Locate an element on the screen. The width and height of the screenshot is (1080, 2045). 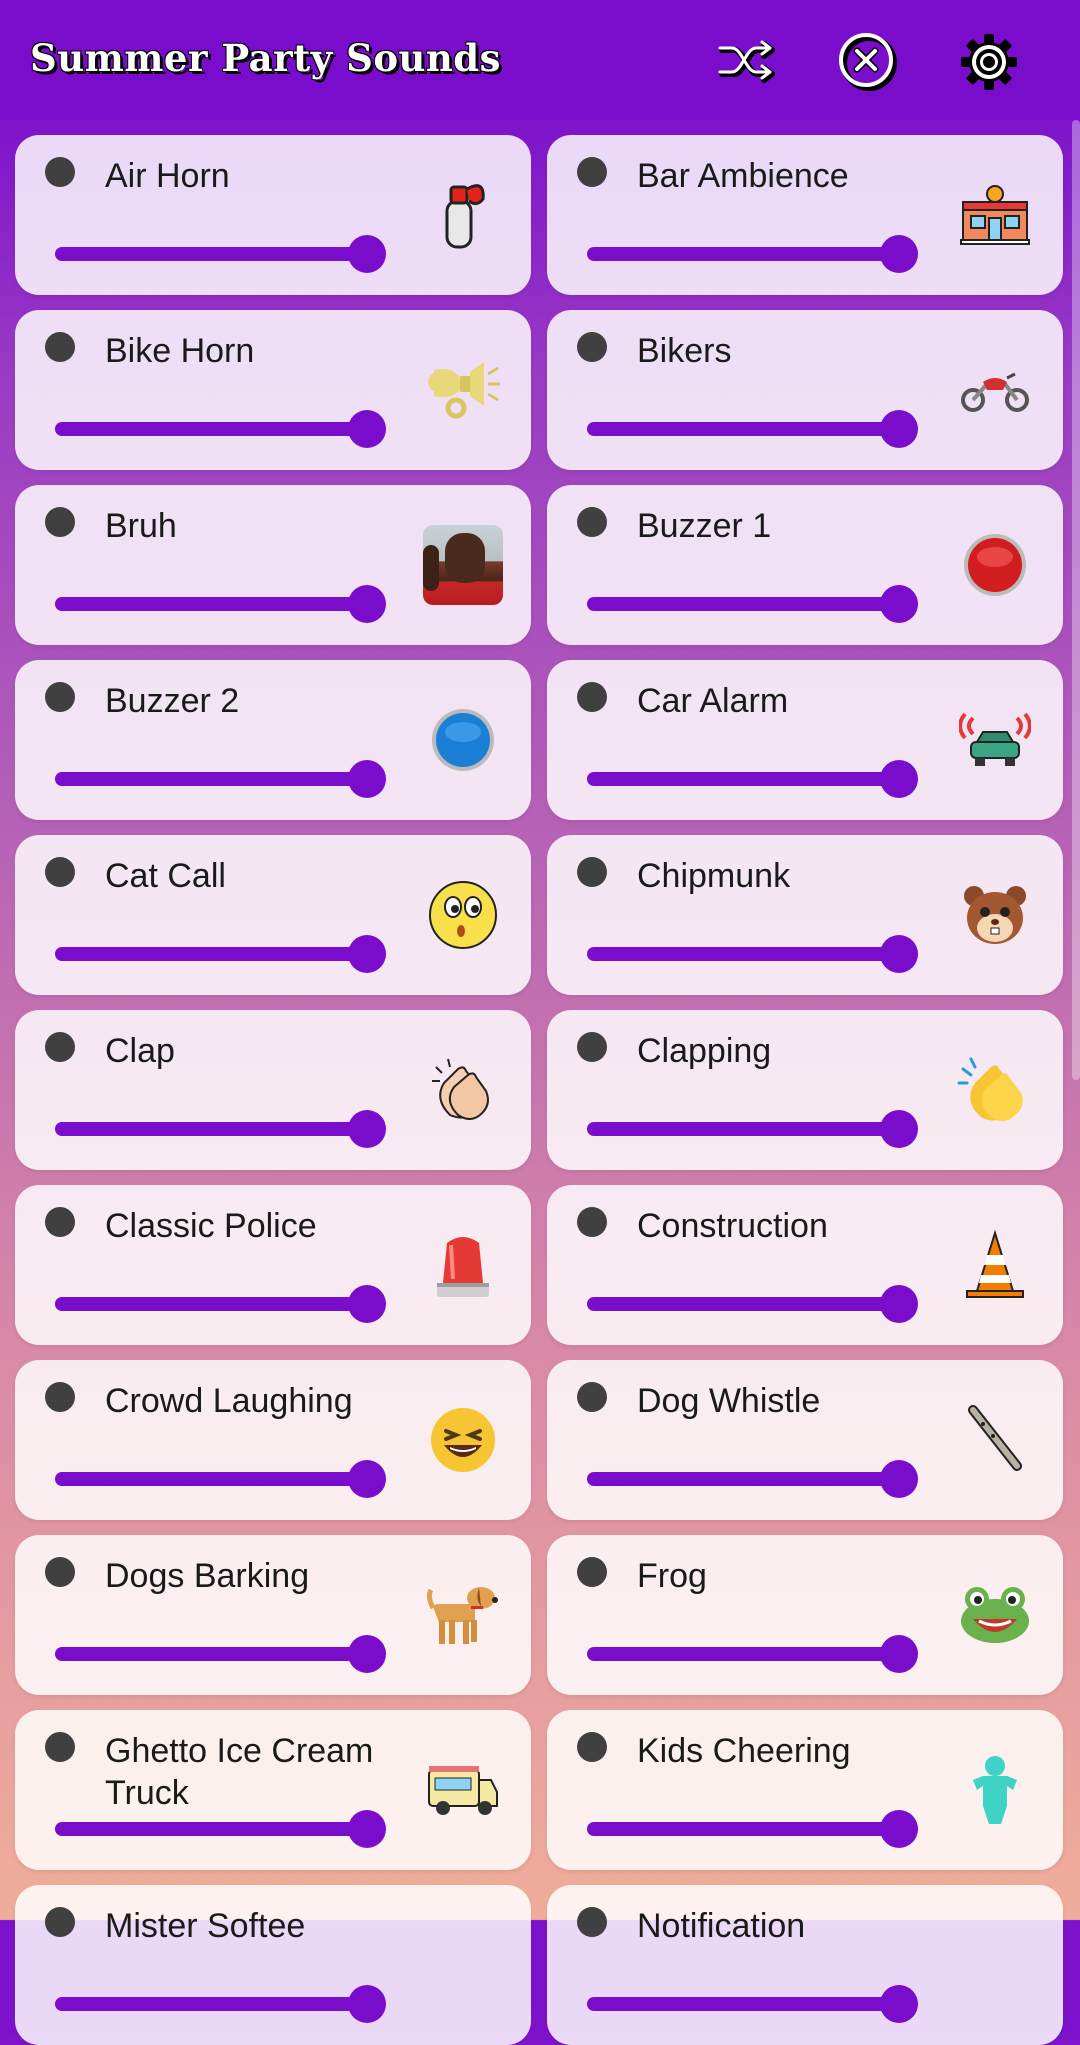
stop-all-button is located at coordinates (868, 62).